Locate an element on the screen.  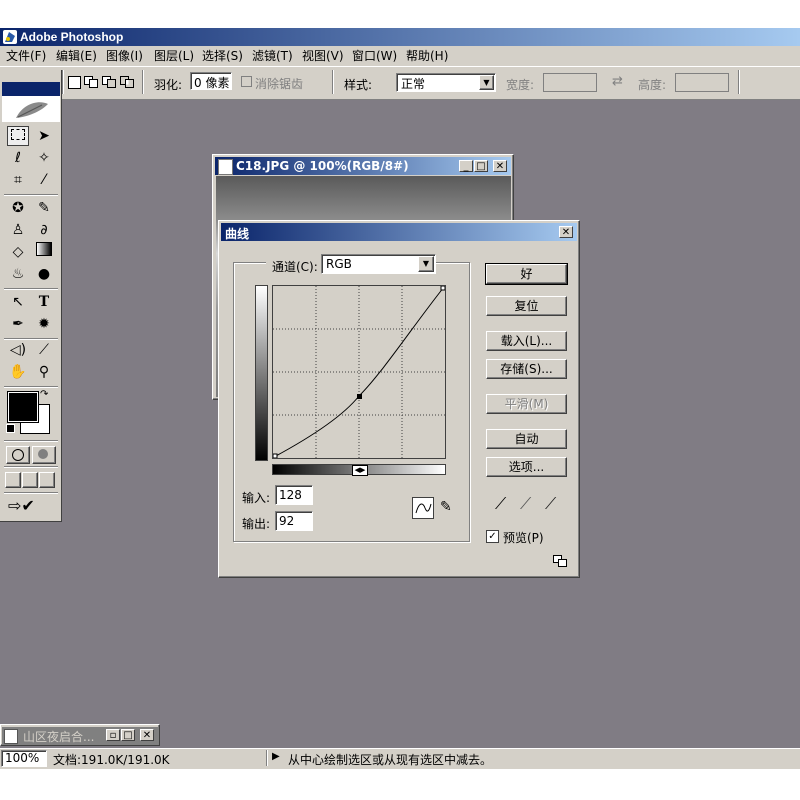
document-title-bar: C18.JPG @ 100%(RGB/8#) _ □ ✕ is located at coordinates (363, 166).